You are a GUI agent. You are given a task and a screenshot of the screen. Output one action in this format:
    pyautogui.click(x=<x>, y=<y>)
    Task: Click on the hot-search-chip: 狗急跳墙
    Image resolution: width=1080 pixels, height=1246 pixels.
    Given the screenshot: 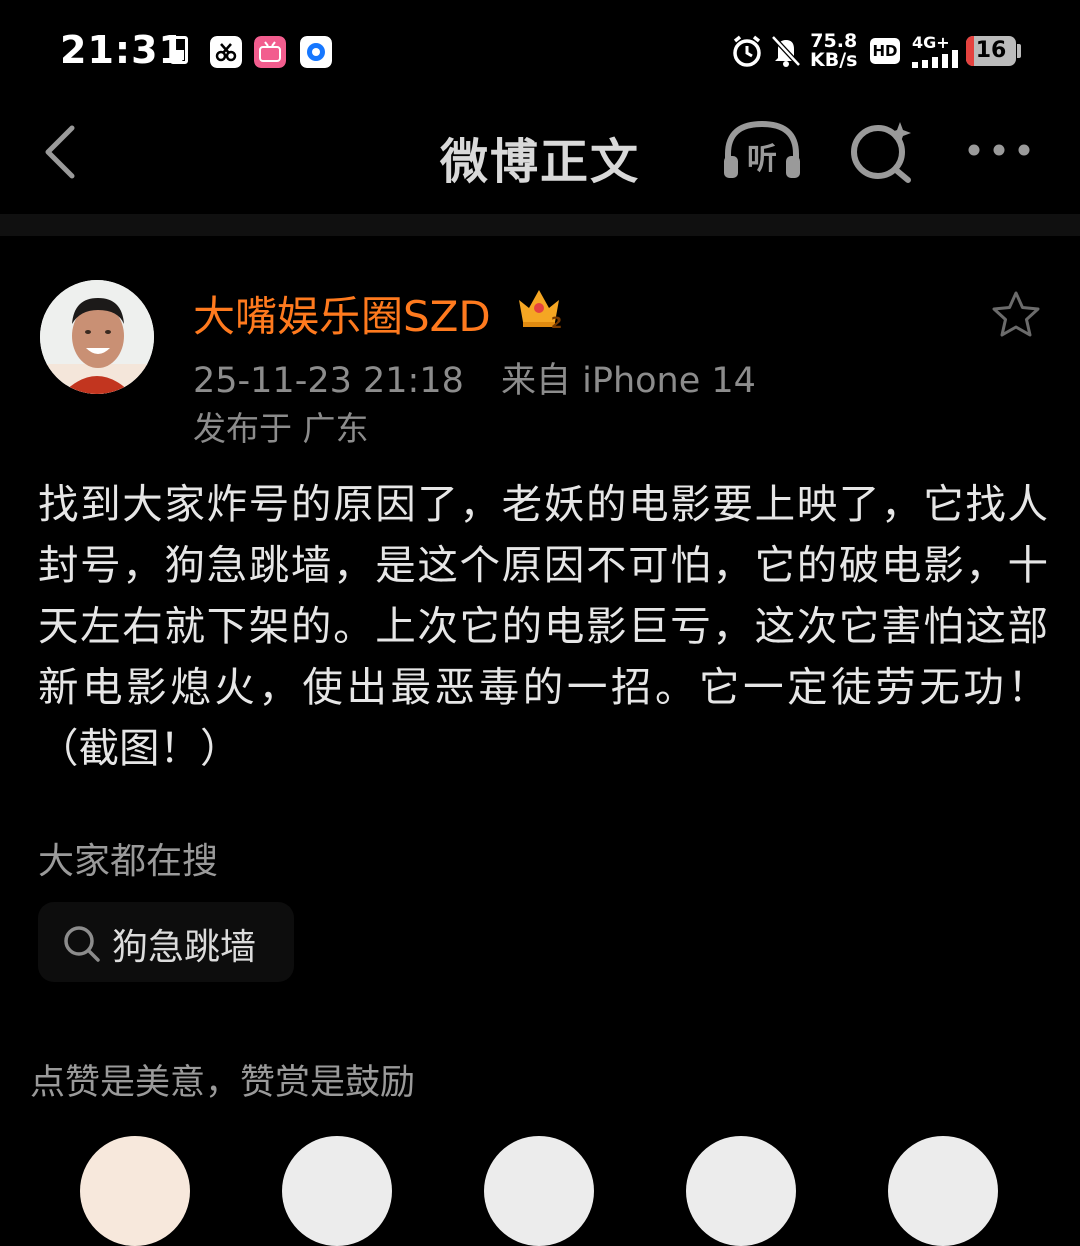 What is the action you would take?
    pyautogui.click(x=166, y=942)
    